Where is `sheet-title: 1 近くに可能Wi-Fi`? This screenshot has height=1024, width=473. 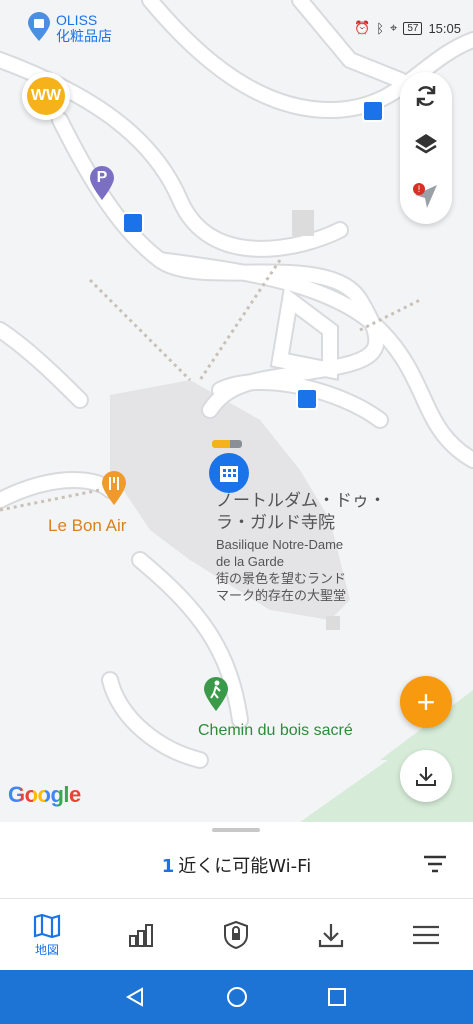 sheet-title: 1 近くに可能Wi-Fi is located at coordinates (236, 865).